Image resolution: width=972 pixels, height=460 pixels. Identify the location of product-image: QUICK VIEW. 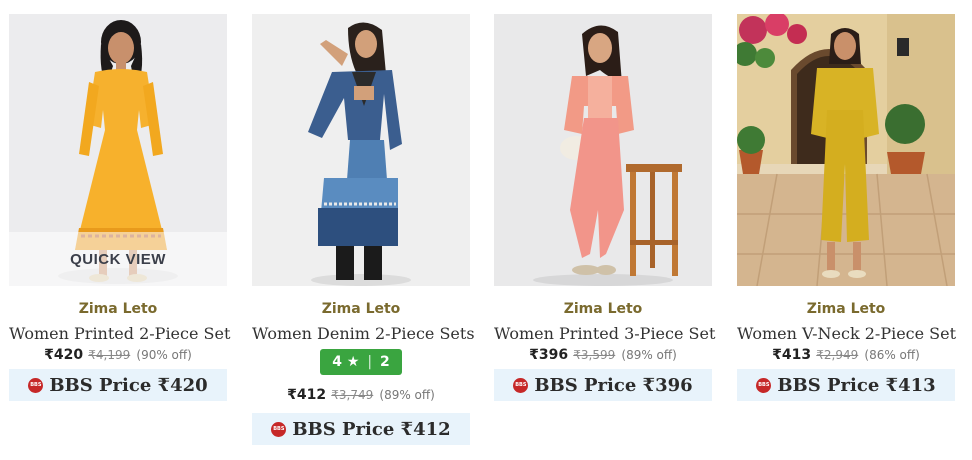
(118, 150).